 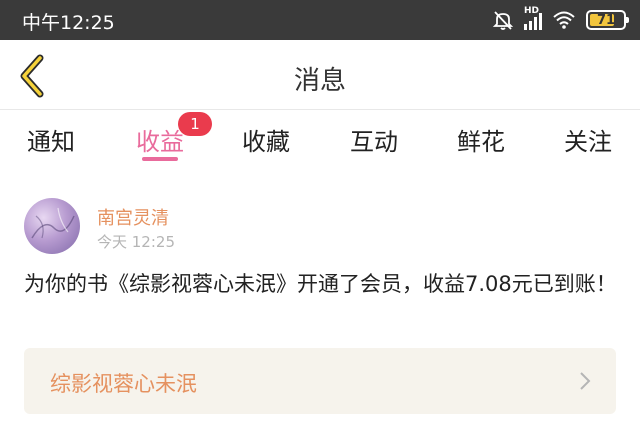 What do you see at coordinates (136, 242) in the screenshot?
I see `message-time: 今天 12:25` at bounding box center [136, 242].